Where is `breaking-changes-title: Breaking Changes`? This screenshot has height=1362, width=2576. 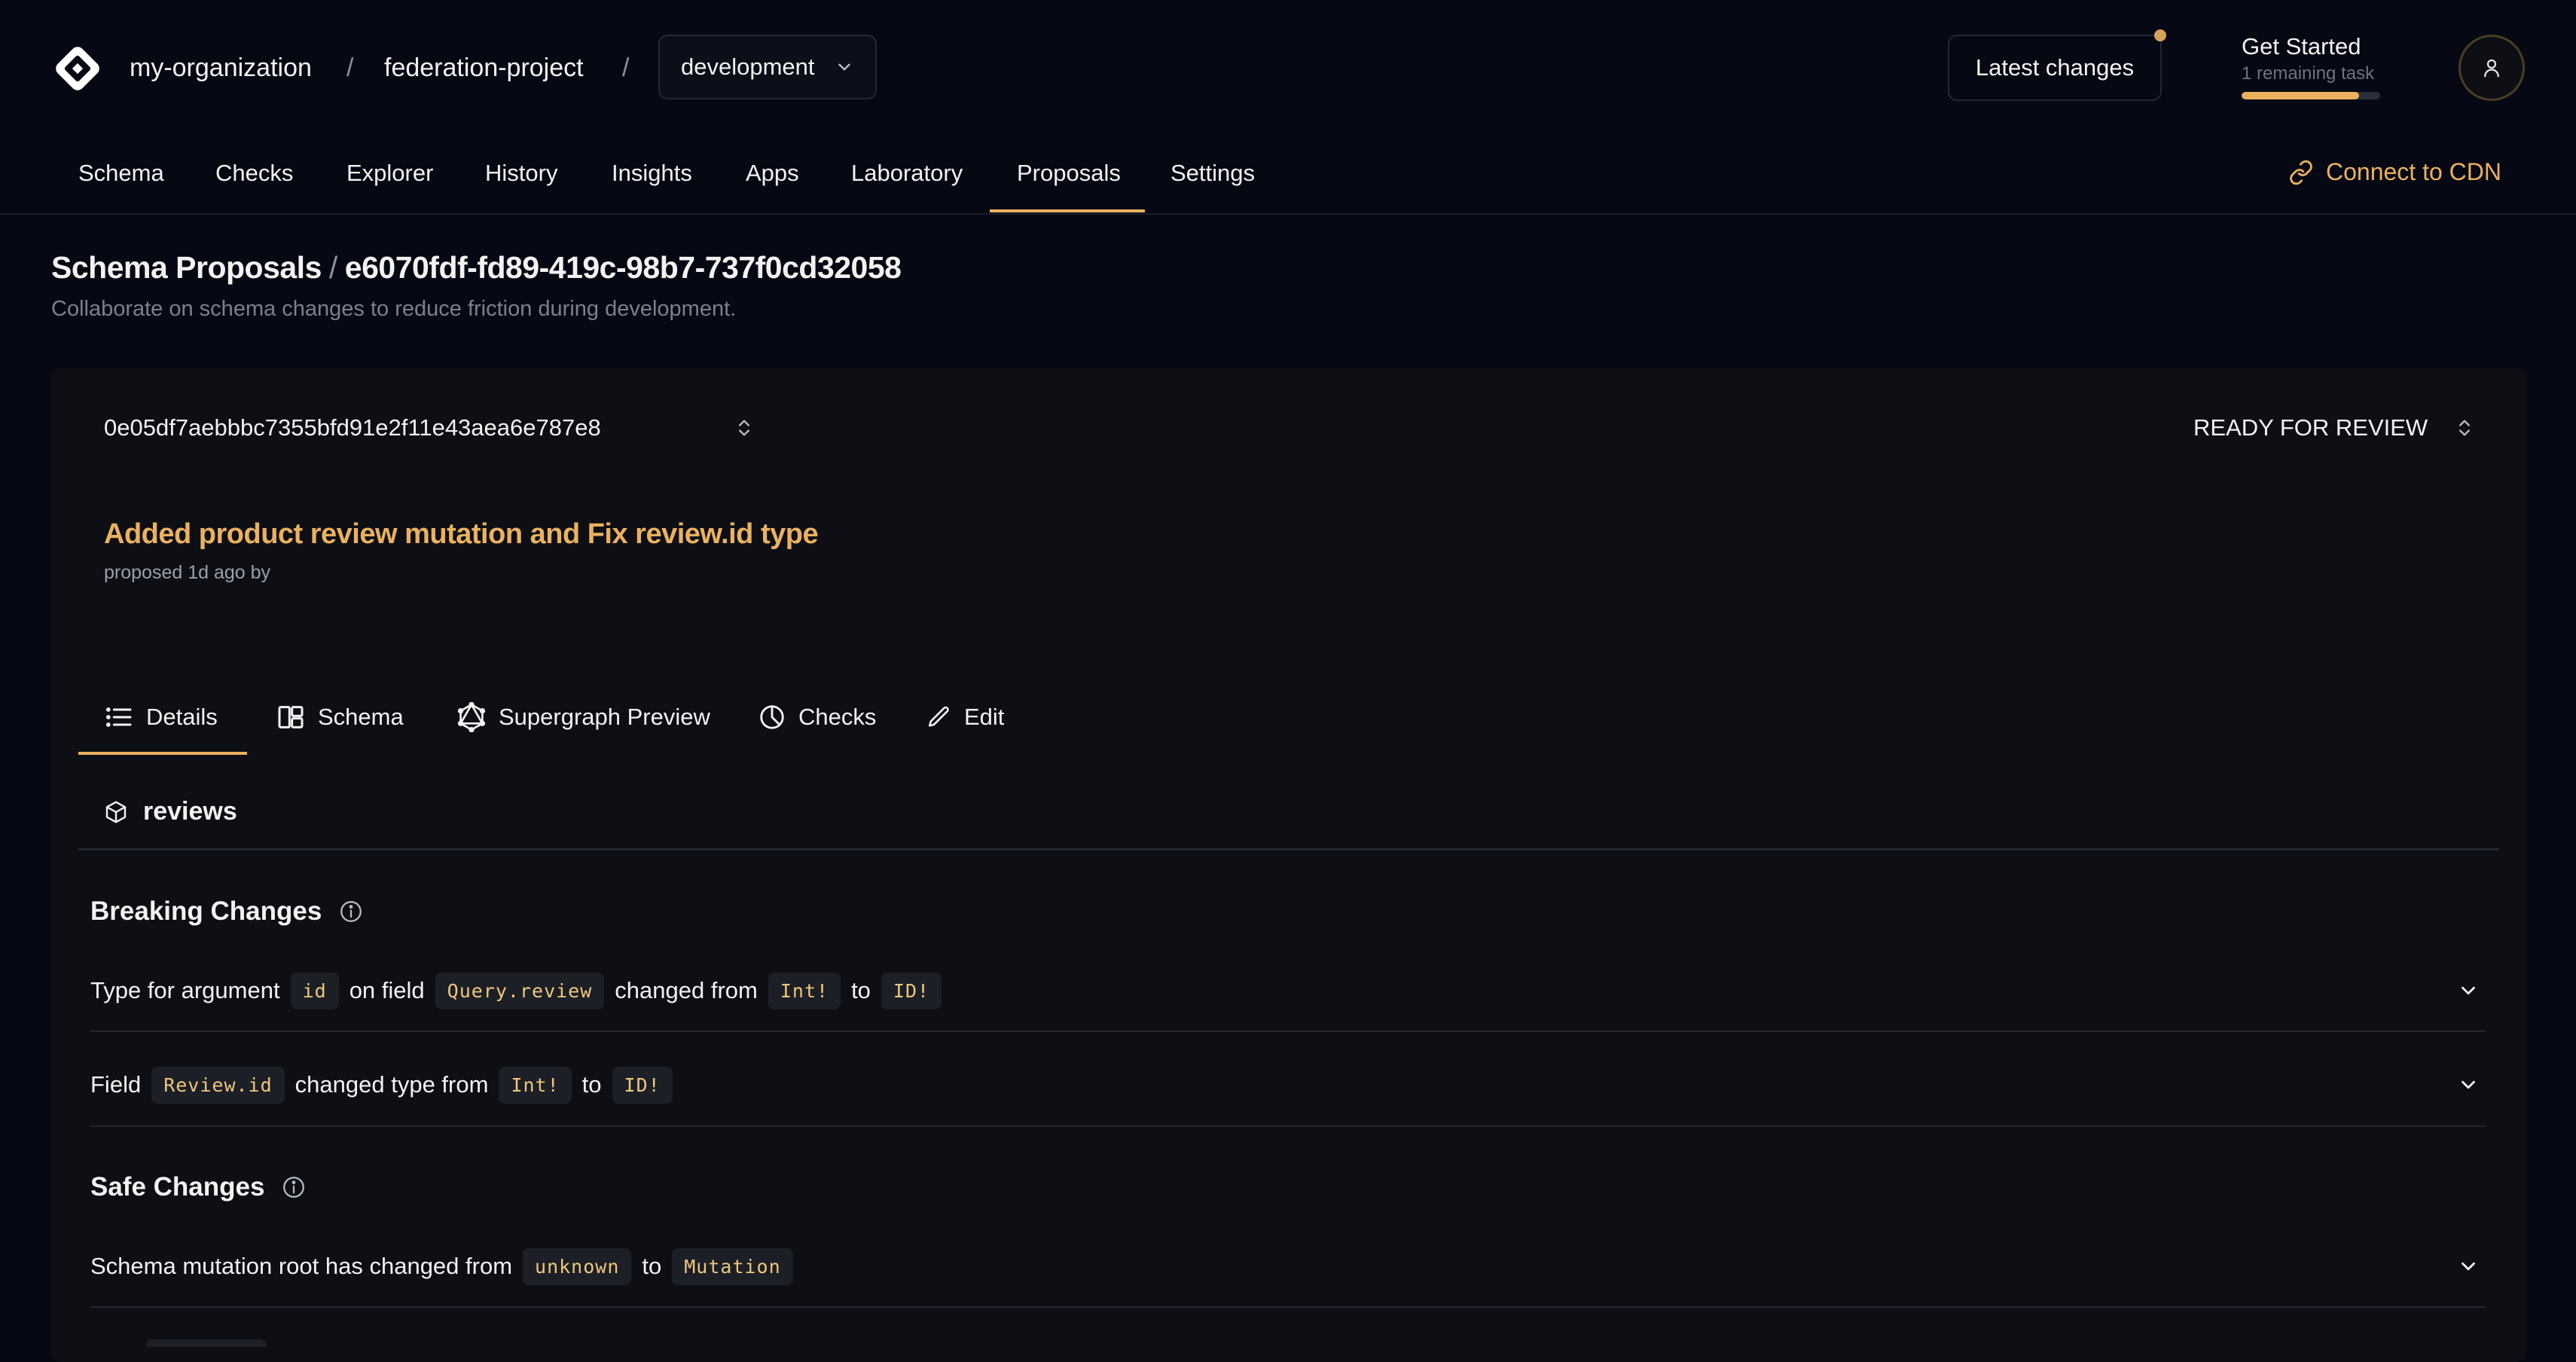
breaking-changes-title: Breaking Changes is located at coordinates (227, 912).